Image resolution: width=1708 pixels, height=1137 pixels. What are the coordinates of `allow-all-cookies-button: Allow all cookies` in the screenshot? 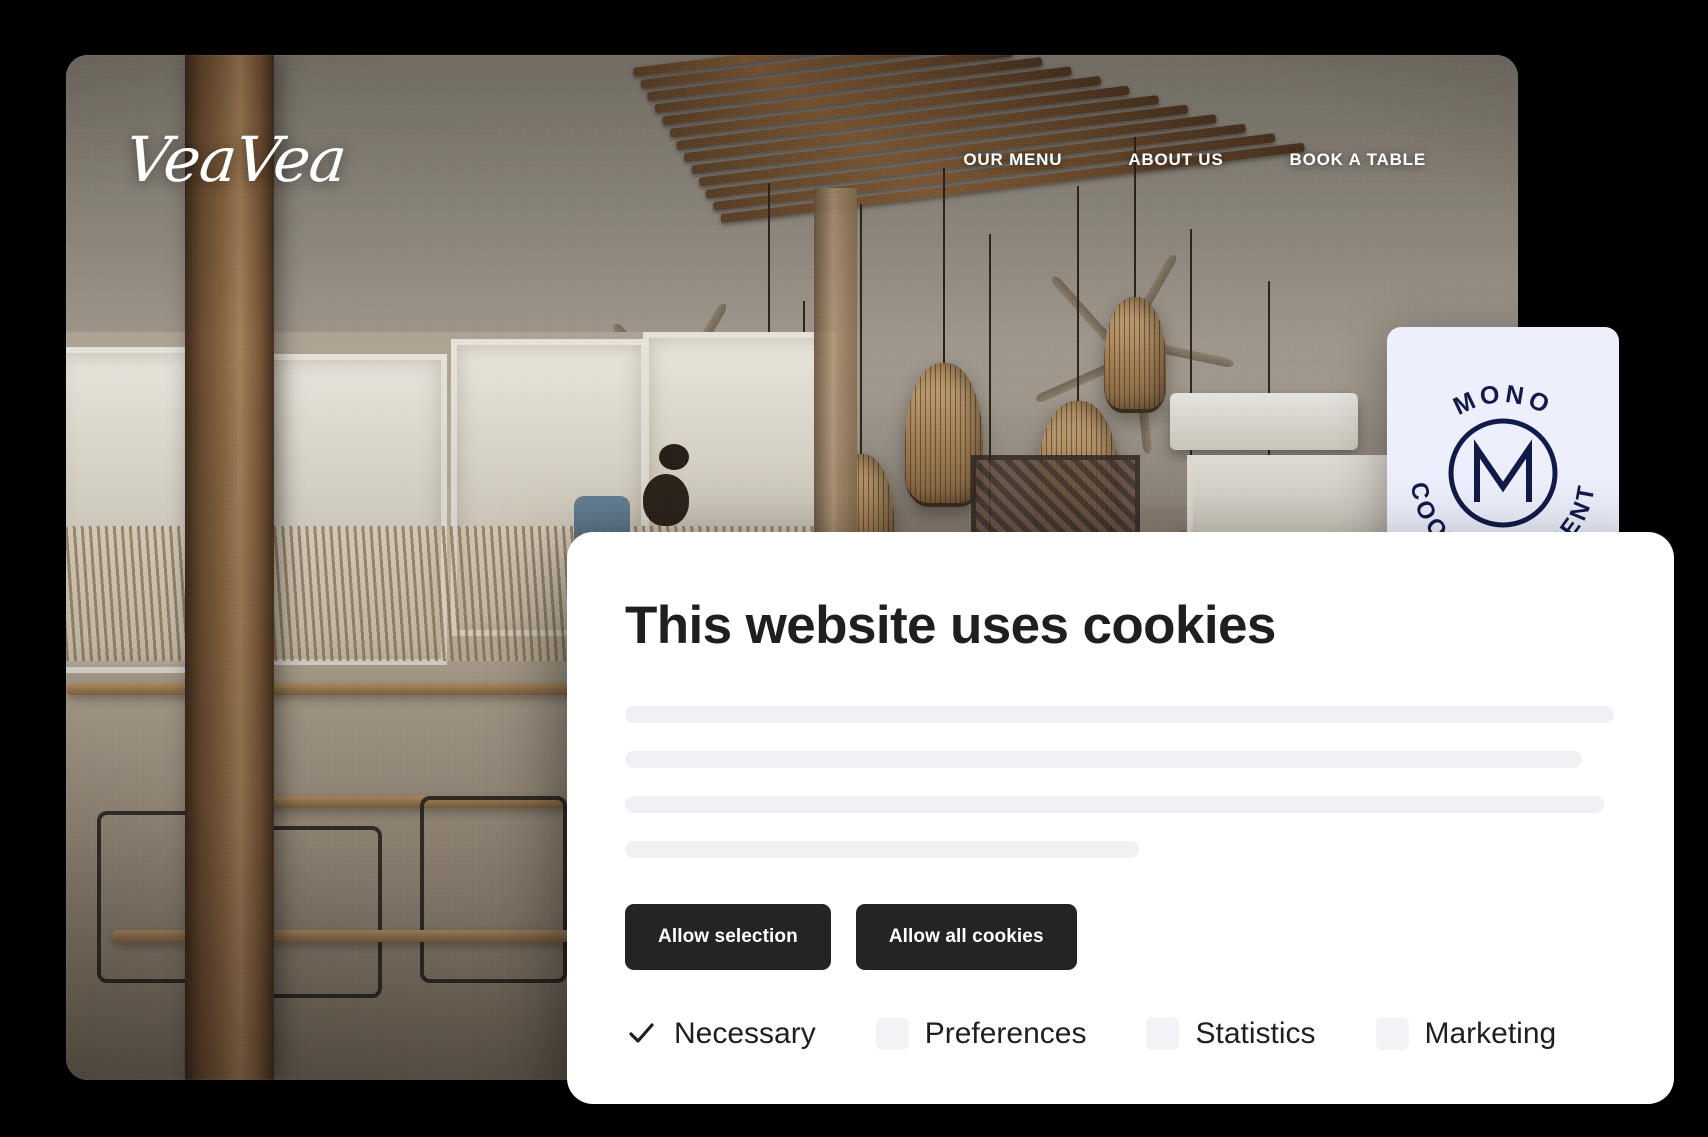 It's located at (966, 936).